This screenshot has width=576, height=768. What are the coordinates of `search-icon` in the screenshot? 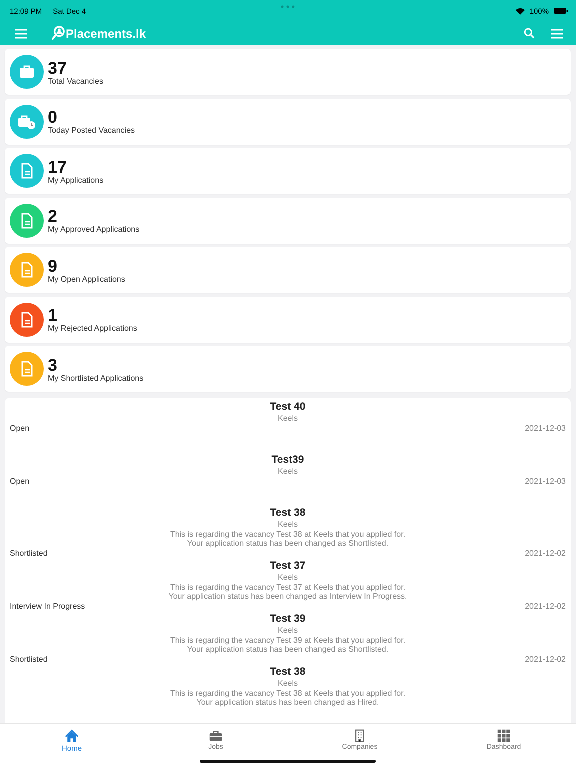 It's located at (529, 33).